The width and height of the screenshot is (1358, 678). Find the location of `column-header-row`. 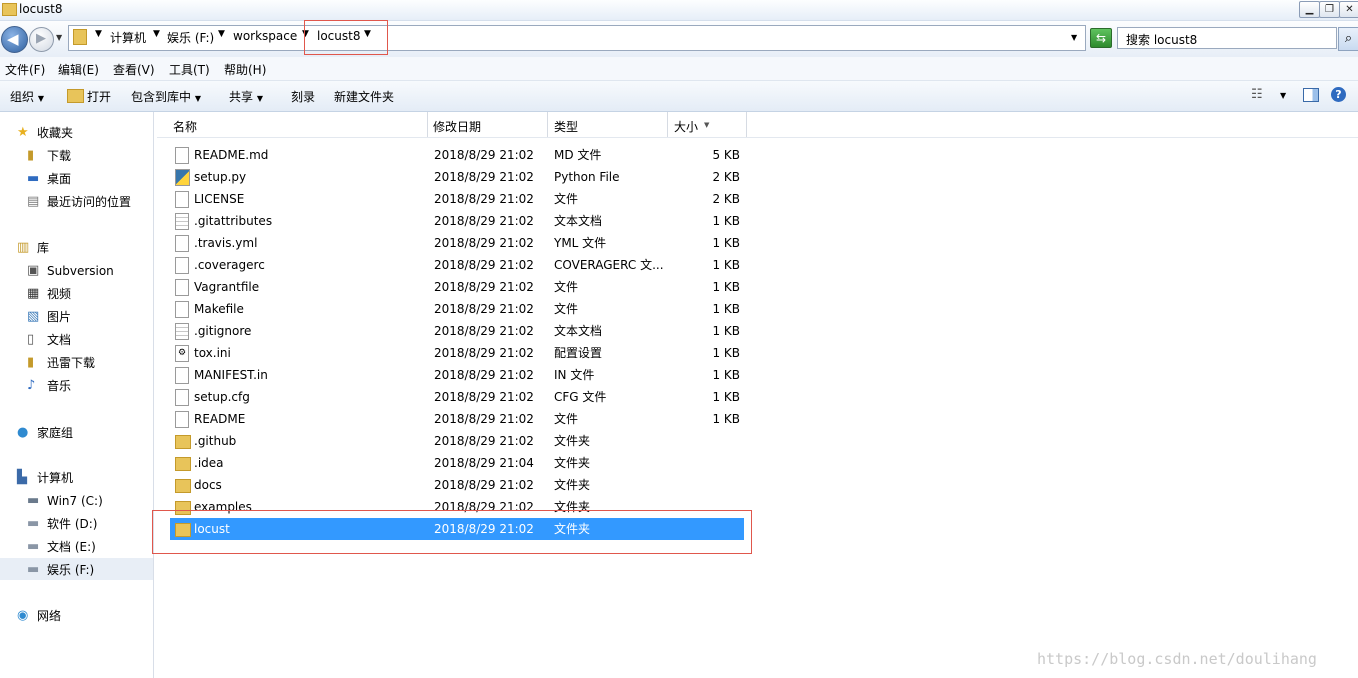

column-header-row is located at coordinates (757, 125).